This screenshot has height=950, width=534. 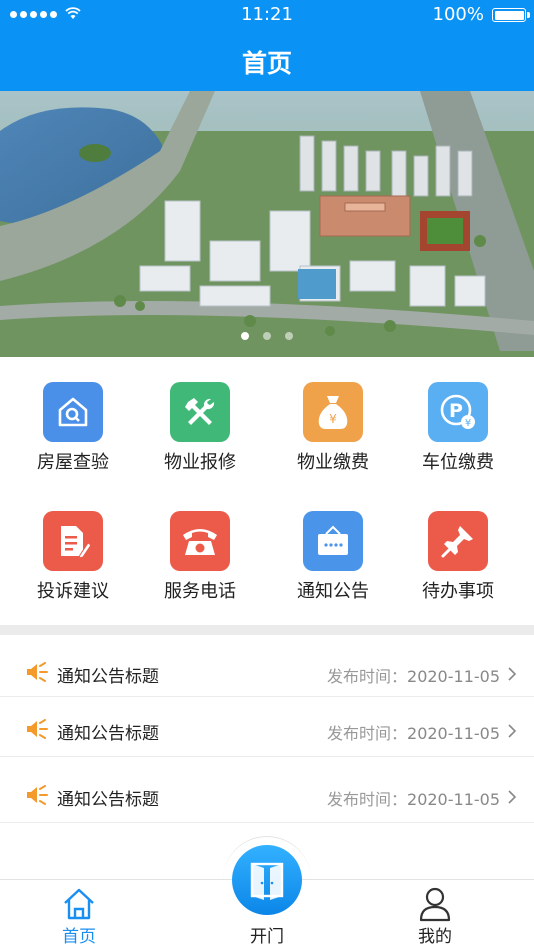 I want to click on status-bar: 11:21 100%, so click(x=267, y=15).